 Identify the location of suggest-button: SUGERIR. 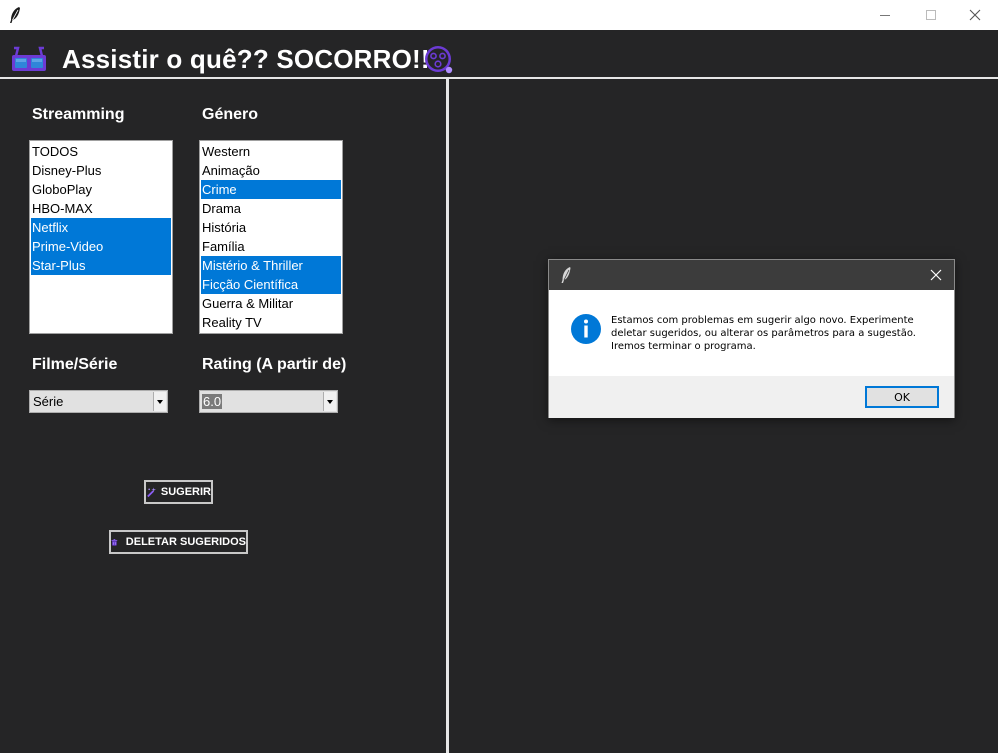
(178, 492).